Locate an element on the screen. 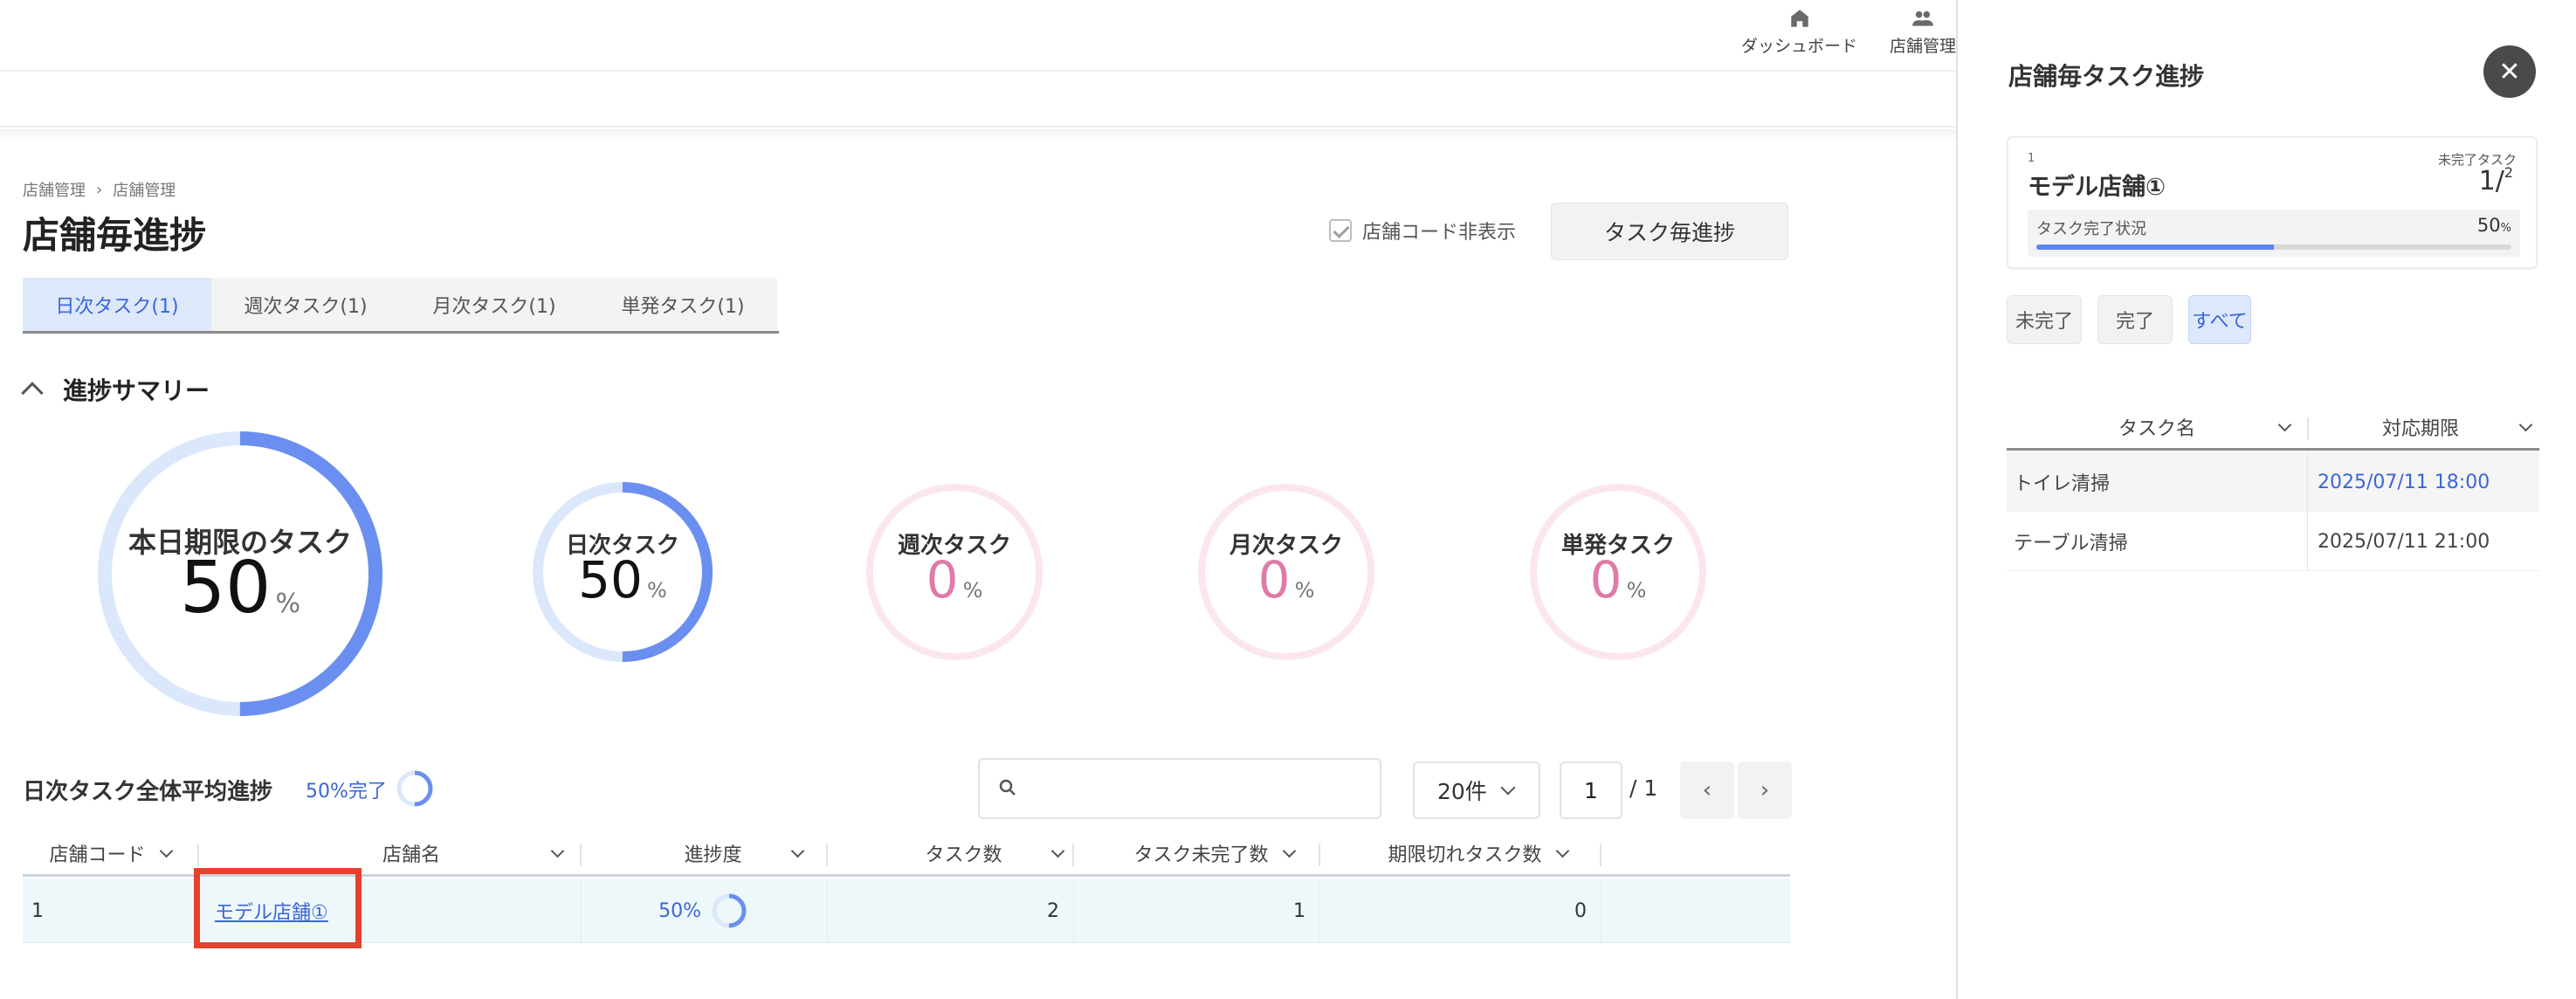 Image resolution: width=2576 pixels, height=999 pixels. search-icon is located at coordinates (1007, 787).